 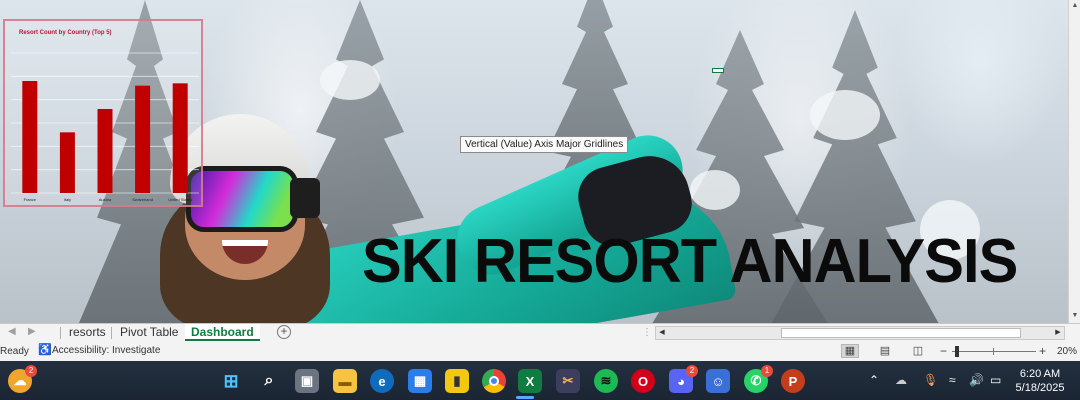 I want to click on zoom-slider, so click(x=994, y=351).